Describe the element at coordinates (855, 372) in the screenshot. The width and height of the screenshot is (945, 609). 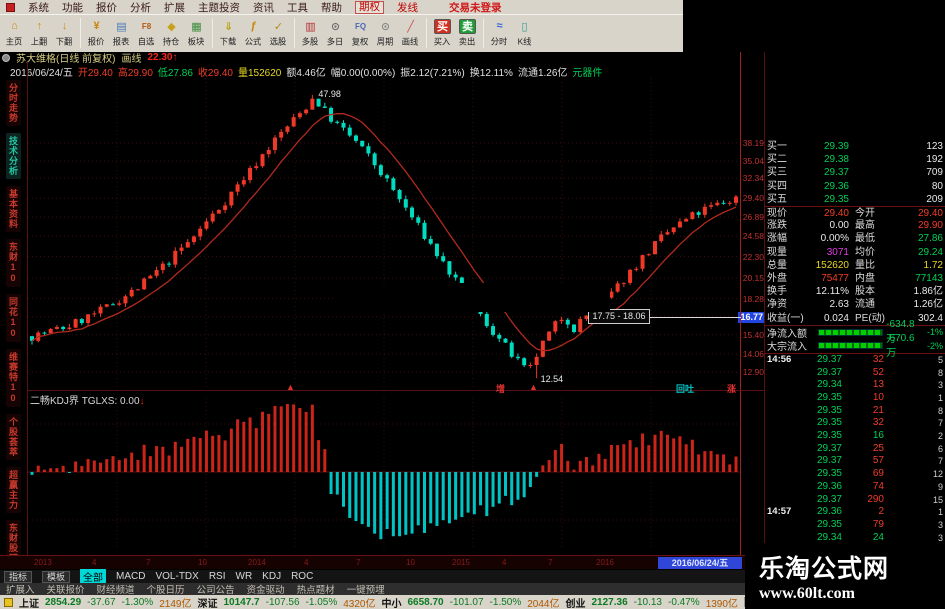
I see `tick-row-1: 29.37 52 8` at that location.